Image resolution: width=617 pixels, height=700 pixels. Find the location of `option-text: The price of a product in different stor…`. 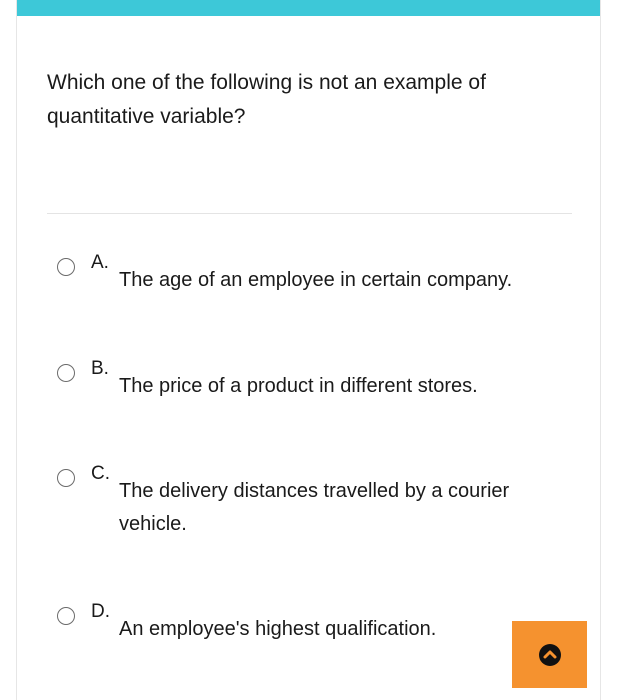

option-text: The price of a product in different stor… is located at coordinates (298, 386).